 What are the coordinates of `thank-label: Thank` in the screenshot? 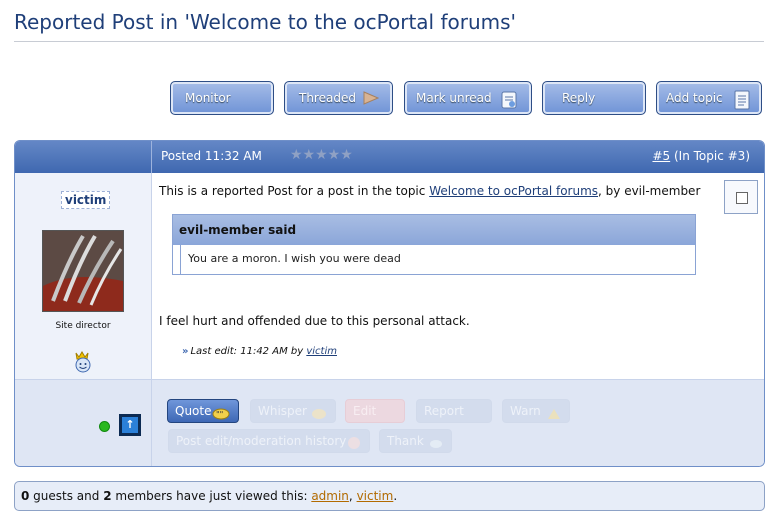 It's located at (405, 441).